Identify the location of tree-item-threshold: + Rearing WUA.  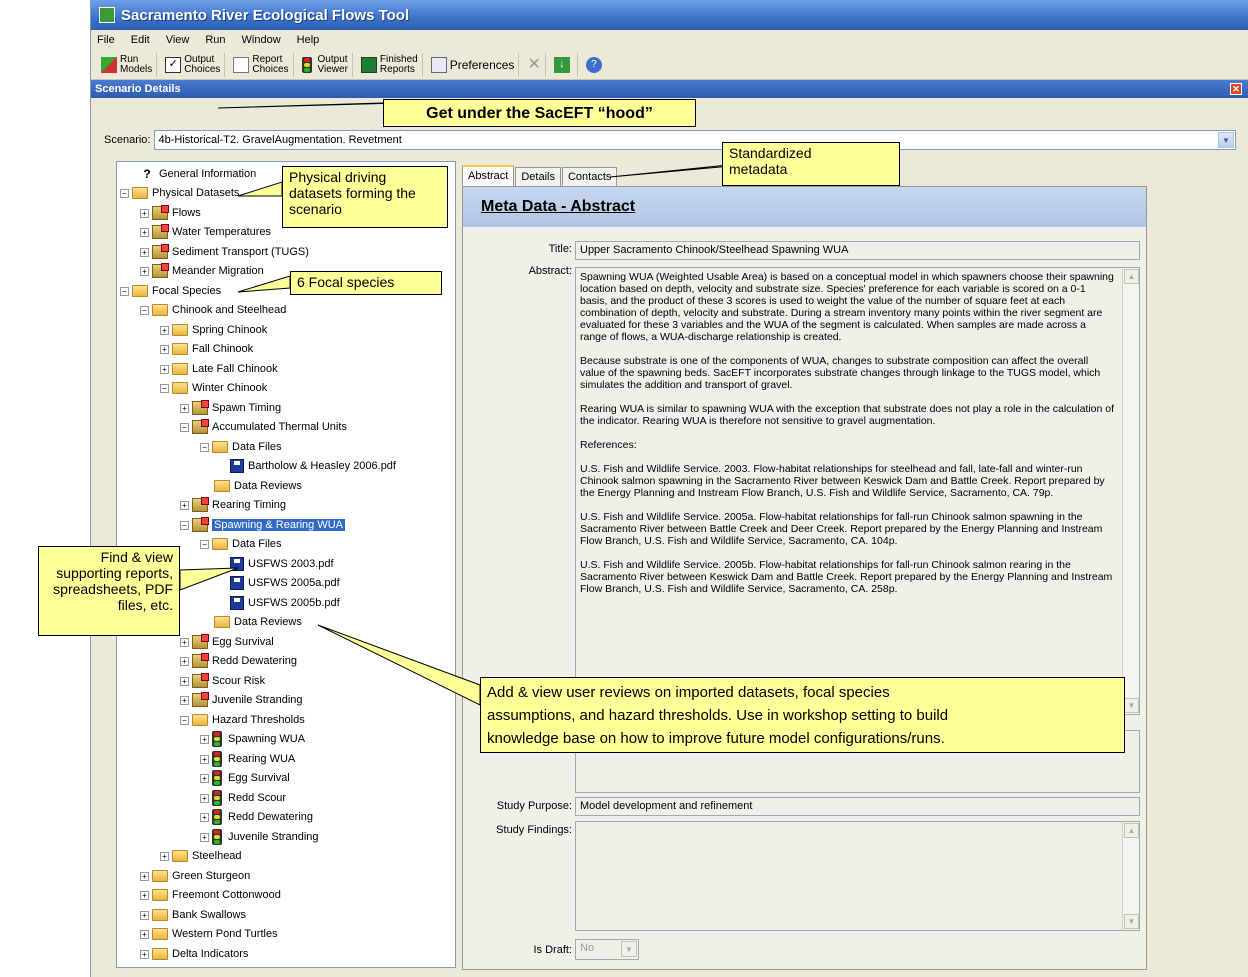
(247, 759).